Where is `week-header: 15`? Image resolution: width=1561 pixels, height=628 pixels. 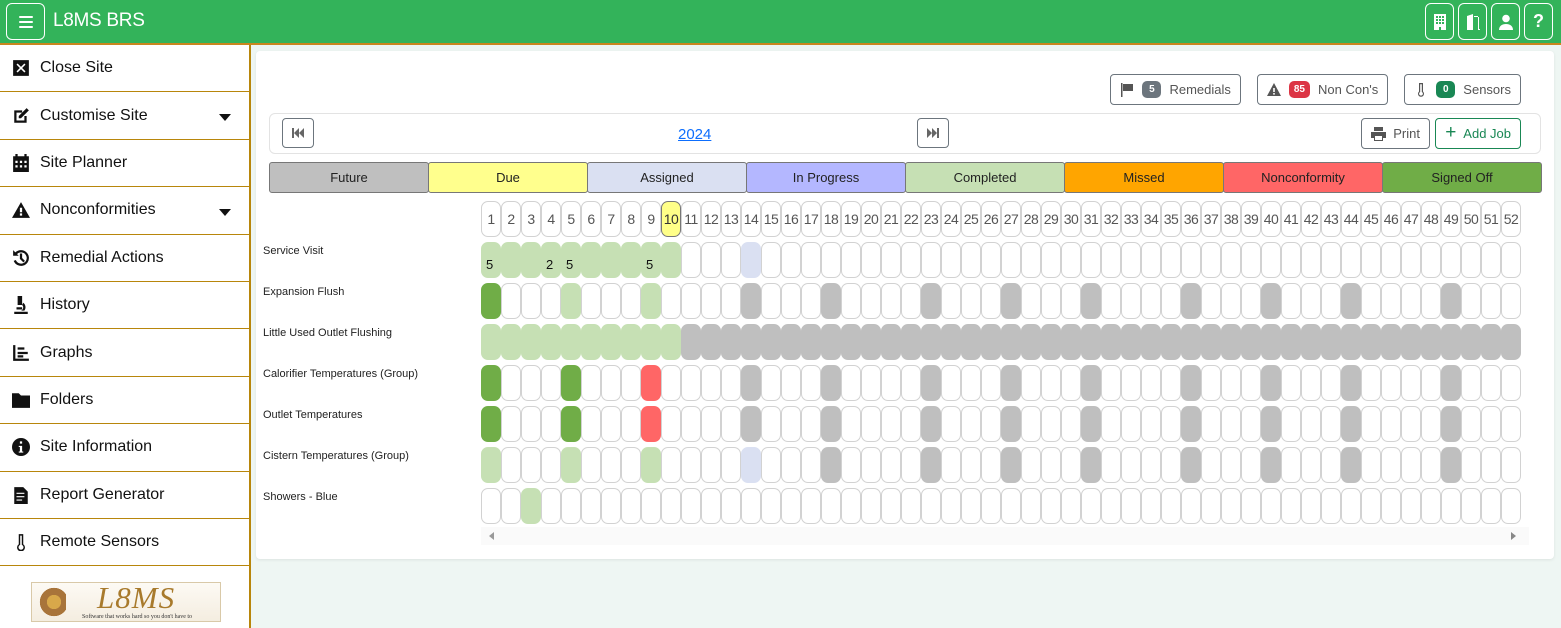
week-header: 15 is located at coordinates (771, 219).